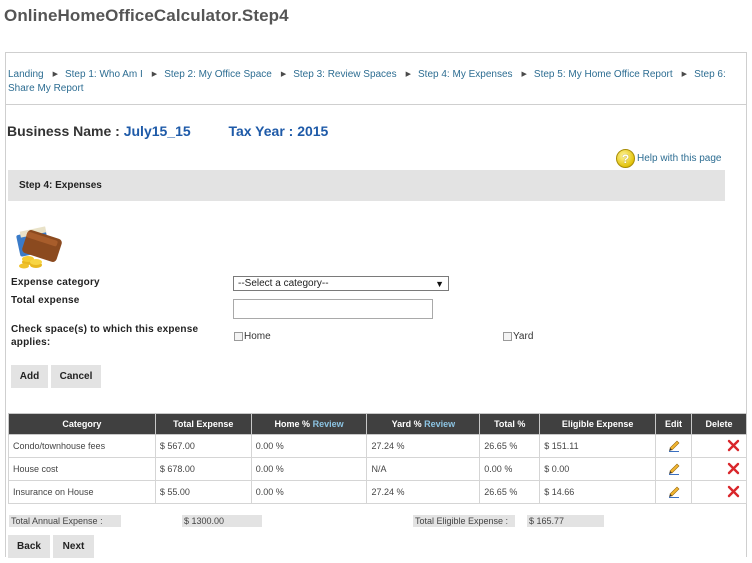  What do you see at coordinates (146, 15) in the screenshot?
I see `page-title: OnlineHomeOfficeCalculator.Step4` at bounding box center [146, 15].